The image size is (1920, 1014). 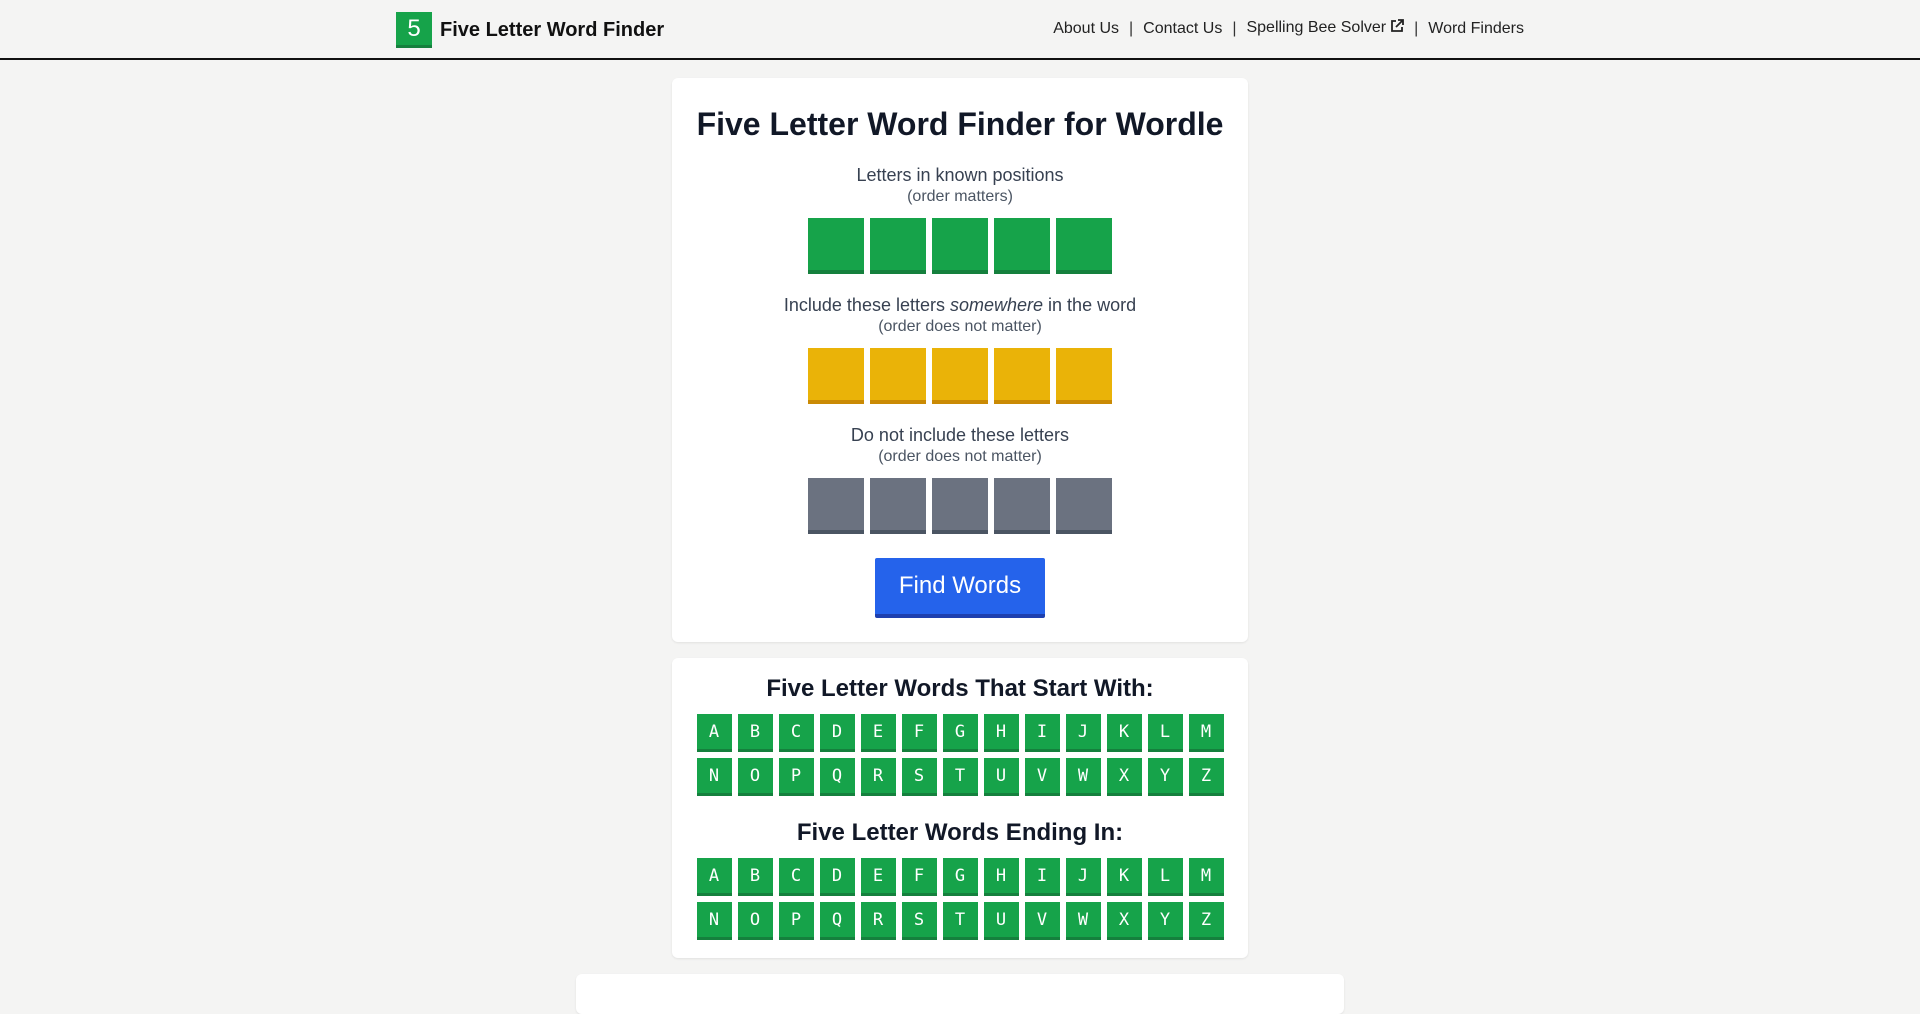 I want to click on start-with-letter-link: S, so click(x=919, y=777).